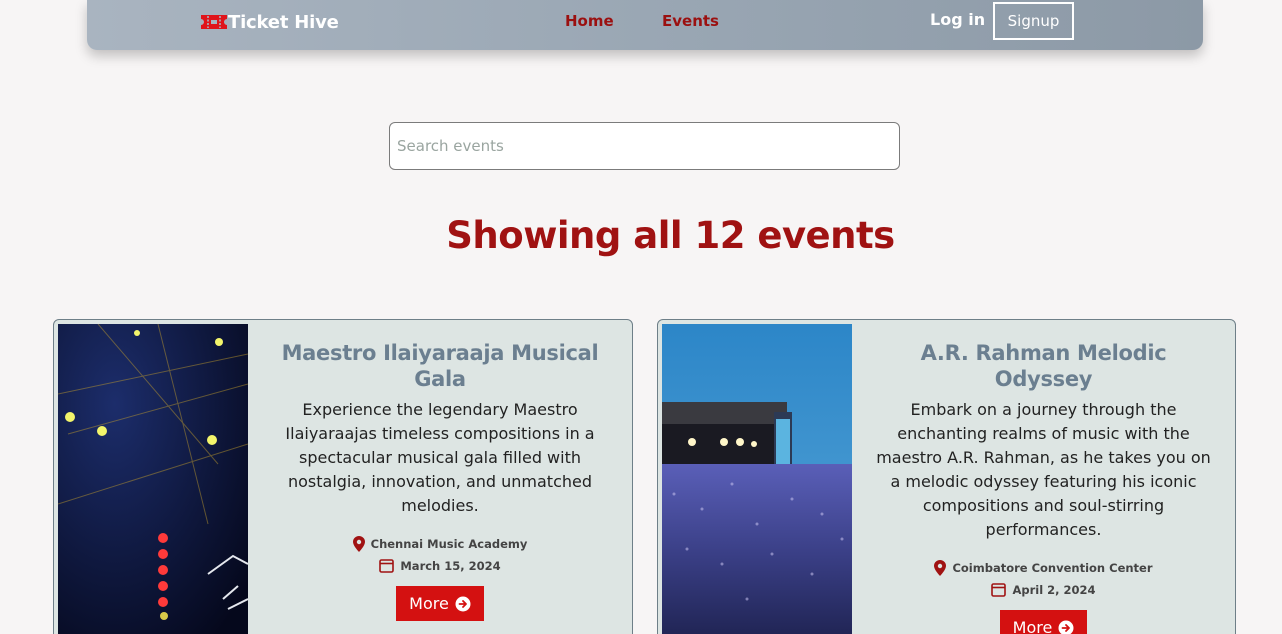  What do you see at coordinates (283, 22) in the screenshot?
I see `brand-name: Ticket Hive` at bounding box center [283, 22].